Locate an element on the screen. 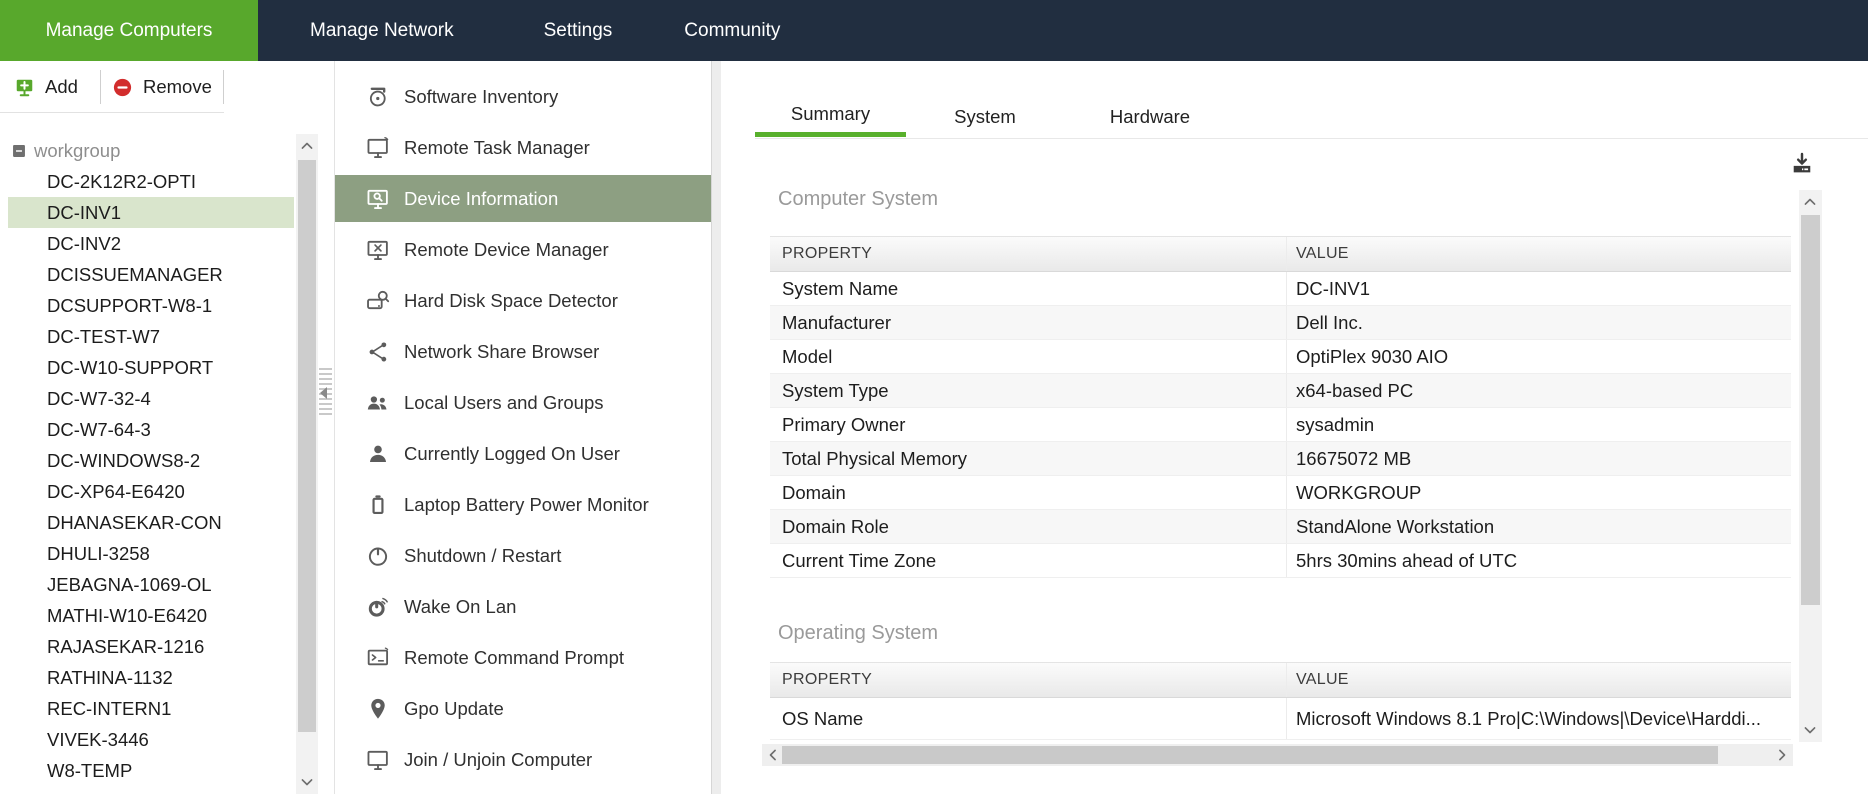  device-information-icon is located at coordinates (378, 199).